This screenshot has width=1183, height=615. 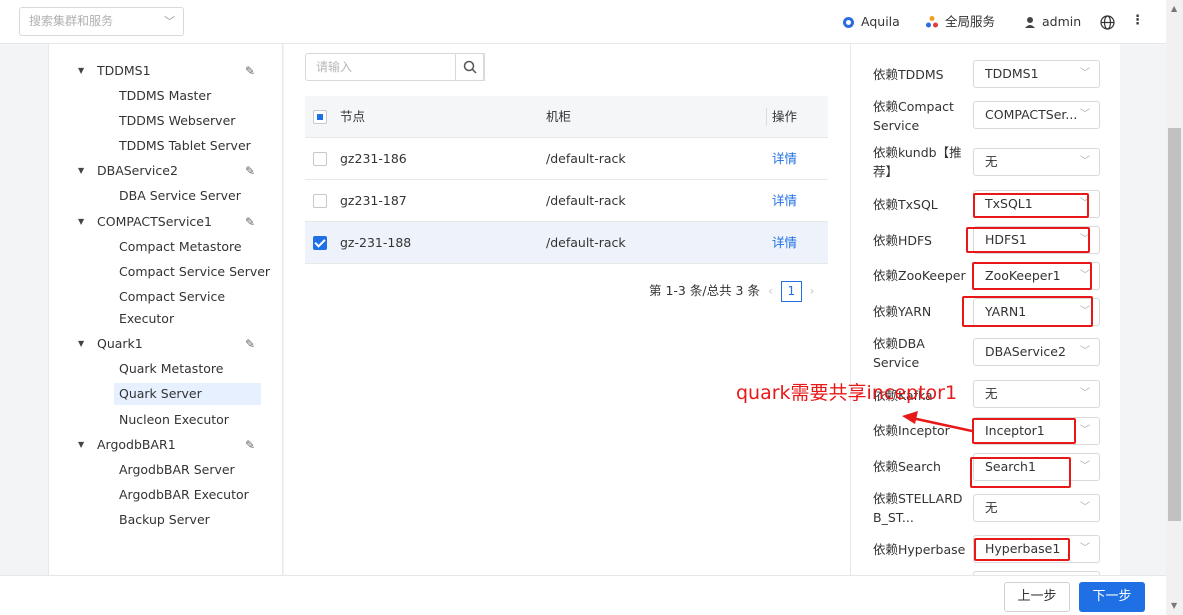 I want to click on global-service-icon, so click(x=932, y=22).